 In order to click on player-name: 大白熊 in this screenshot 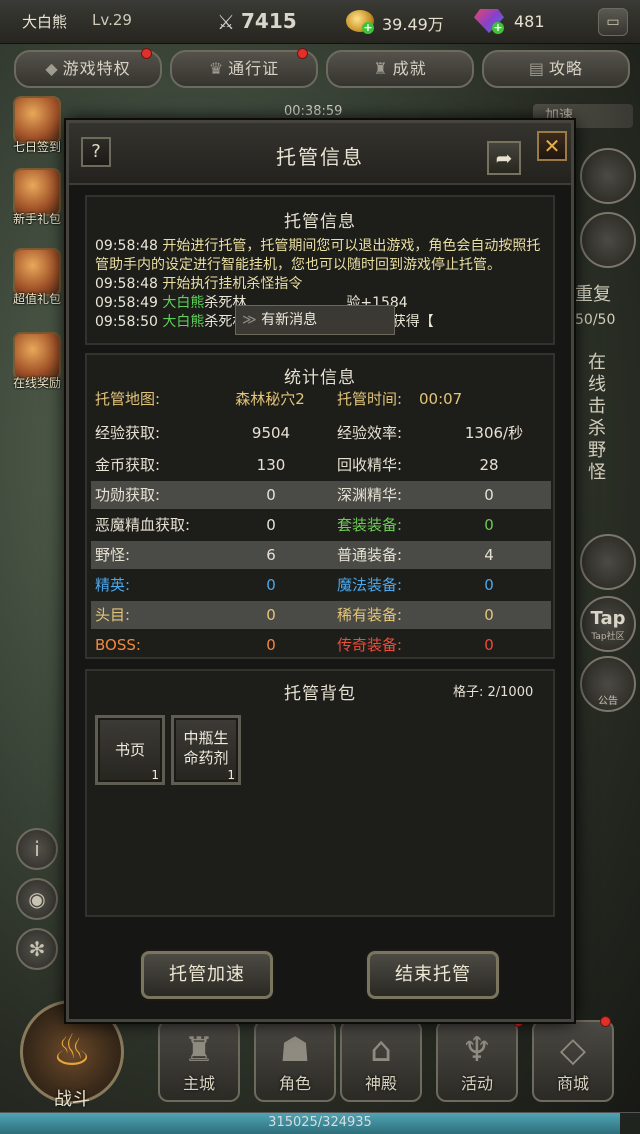, I will do `click(45, 22)`.